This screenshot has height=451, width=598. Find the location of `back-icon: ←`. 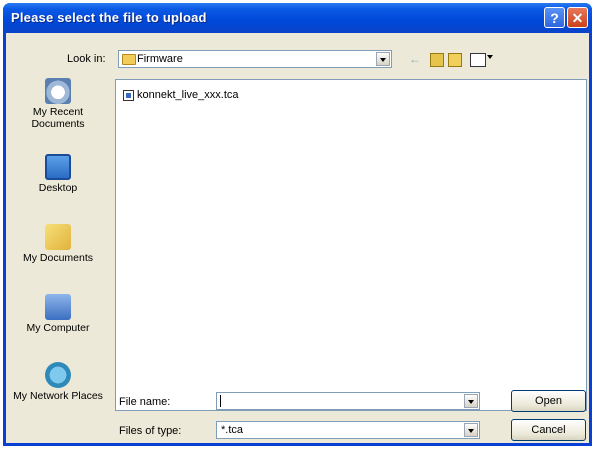

back-icon: ← is located at coordinates (416, 59).